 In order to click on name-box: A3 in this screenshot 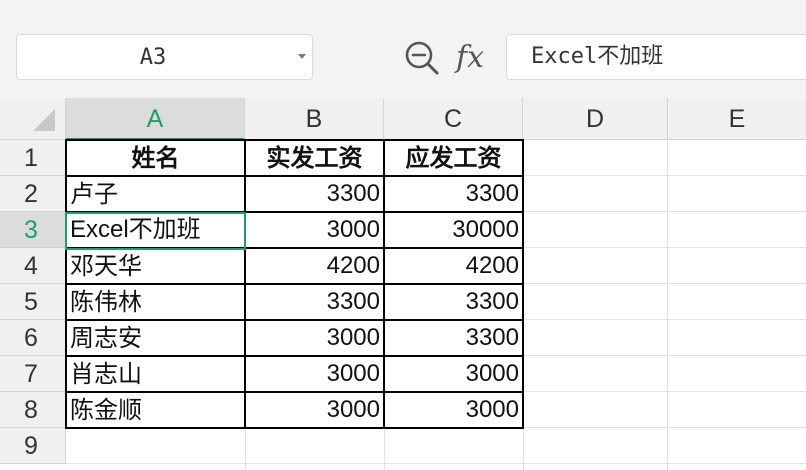, I will do `click(164, 57)`.